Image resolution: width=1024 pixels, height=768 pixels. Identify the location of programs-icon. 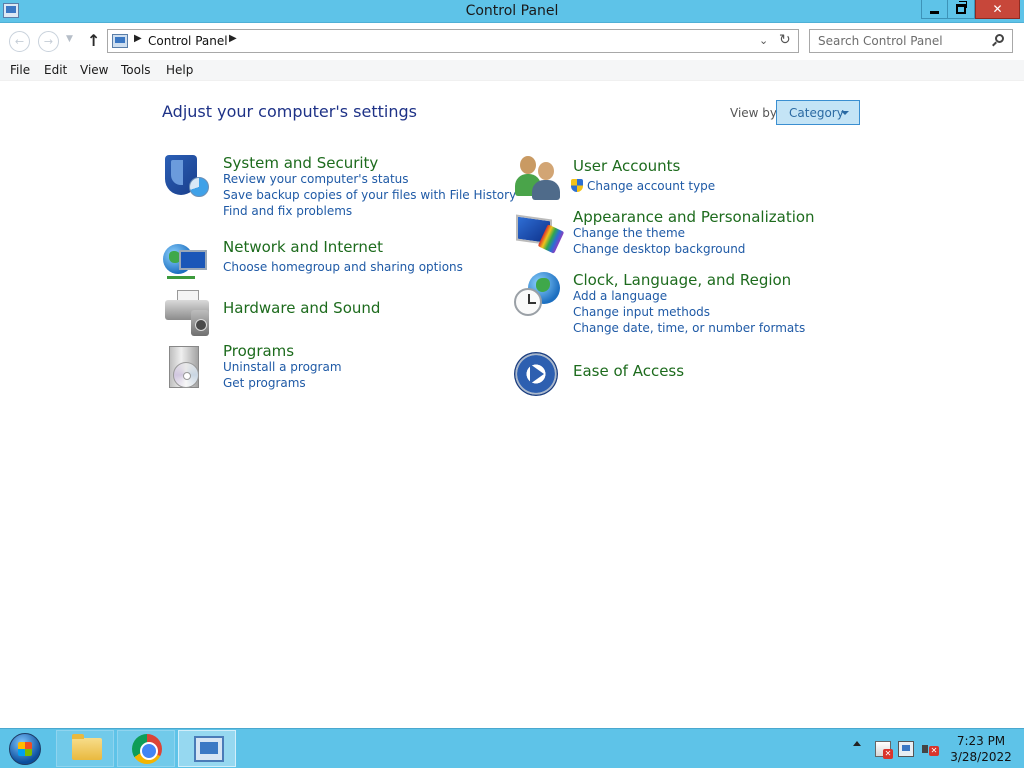
(187, 368).